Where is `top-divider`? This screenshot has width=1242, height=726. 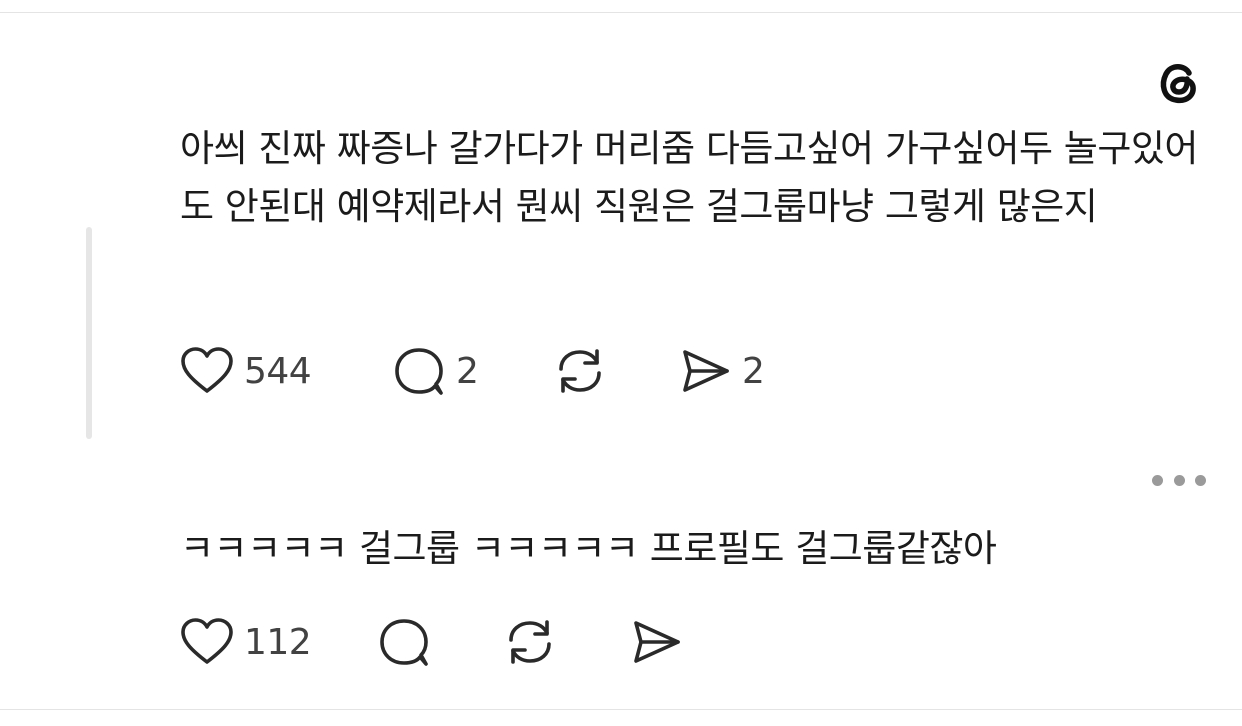 top-divider is located at coordinates (621, 12).